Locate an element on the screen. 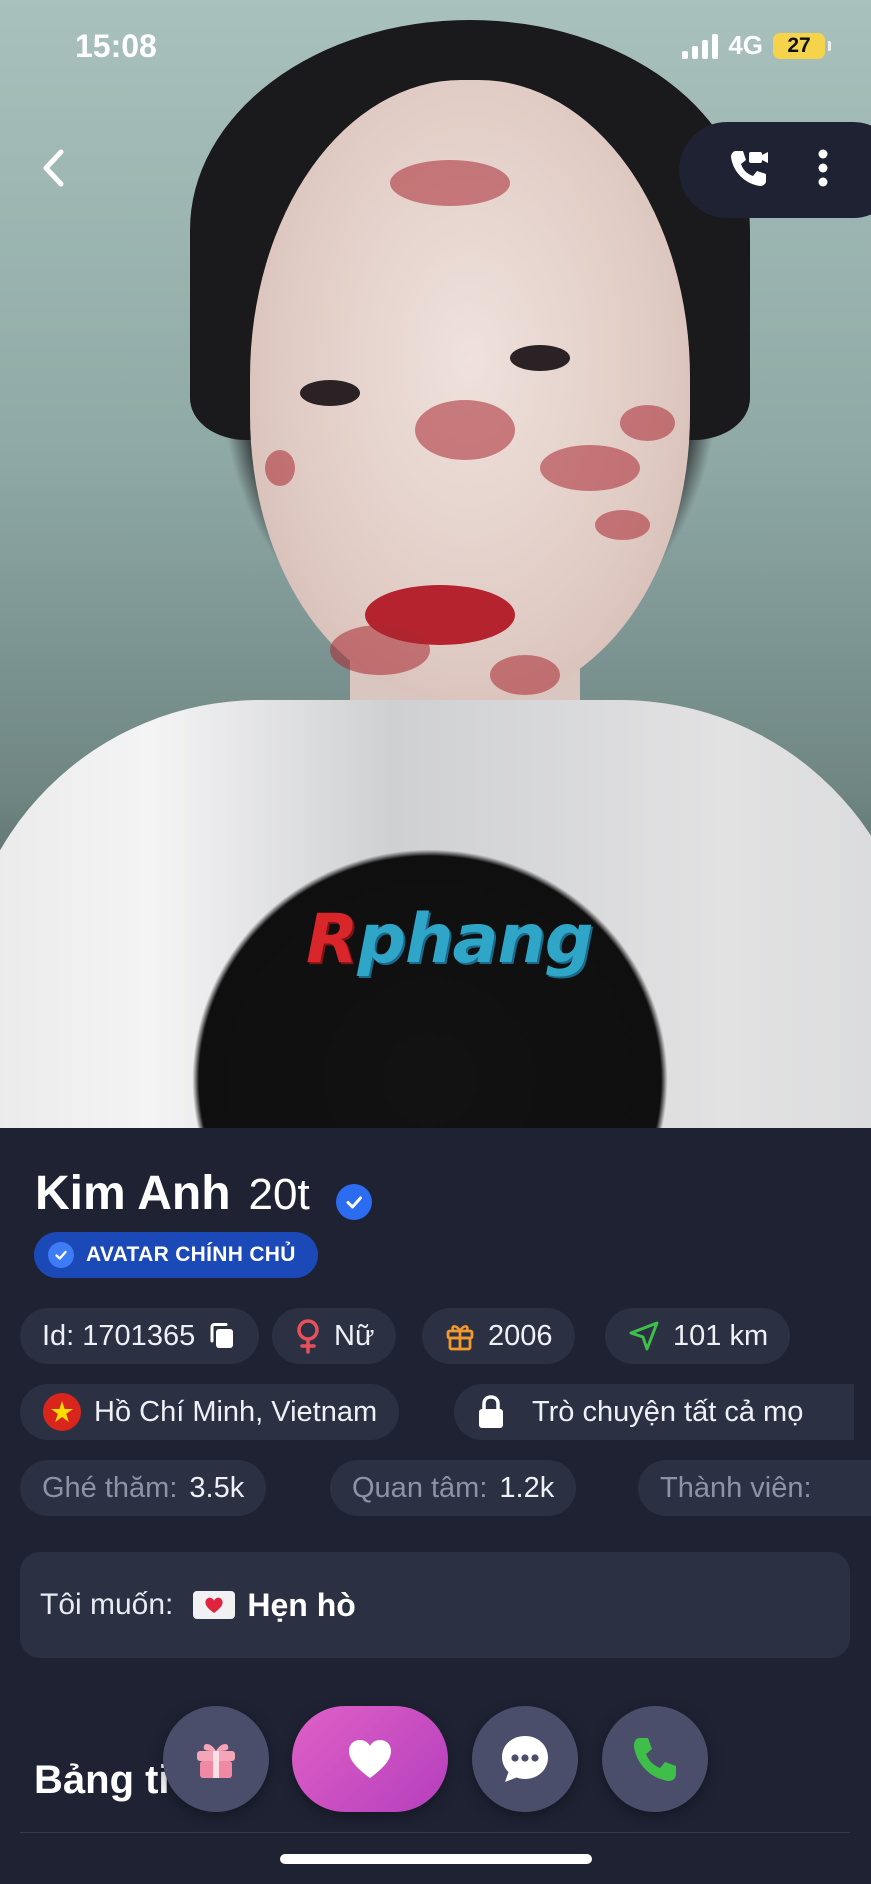  stat-member: Thành viên: is located at coordinates (754, 1488).